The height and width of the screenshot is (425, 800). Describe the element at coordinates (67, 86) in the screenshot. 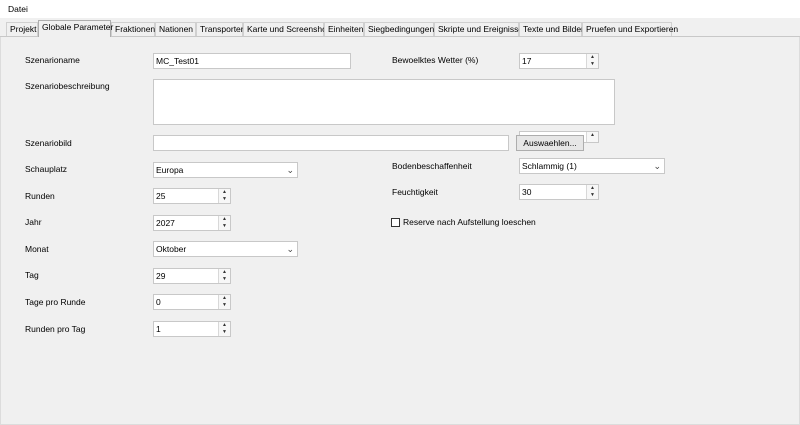

I see `scenario-description-label: Szenariobeschreibung` at that location.